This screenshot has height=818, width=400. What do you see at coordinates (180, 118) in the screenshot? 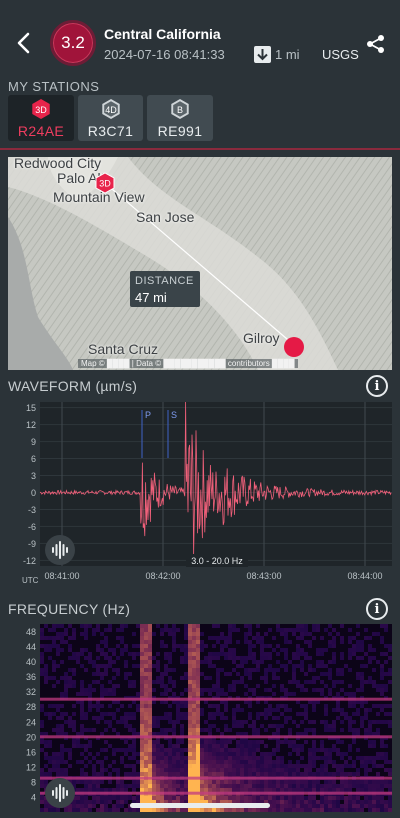
I see `station-card-re991: B RE991` at bounding box center [180, 118].